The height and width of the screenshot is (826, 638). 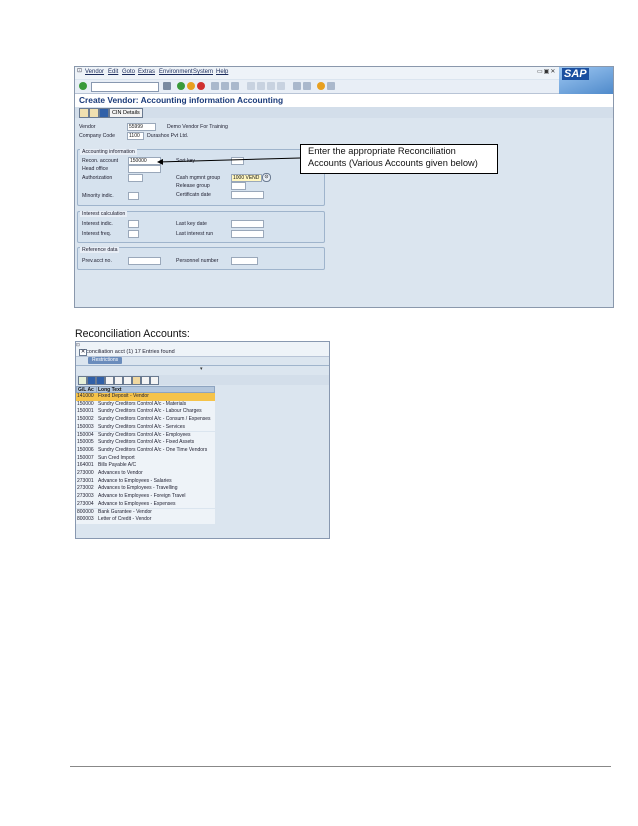 I want to click on gl-account-cell: 141000, so click(x=85, y=396).